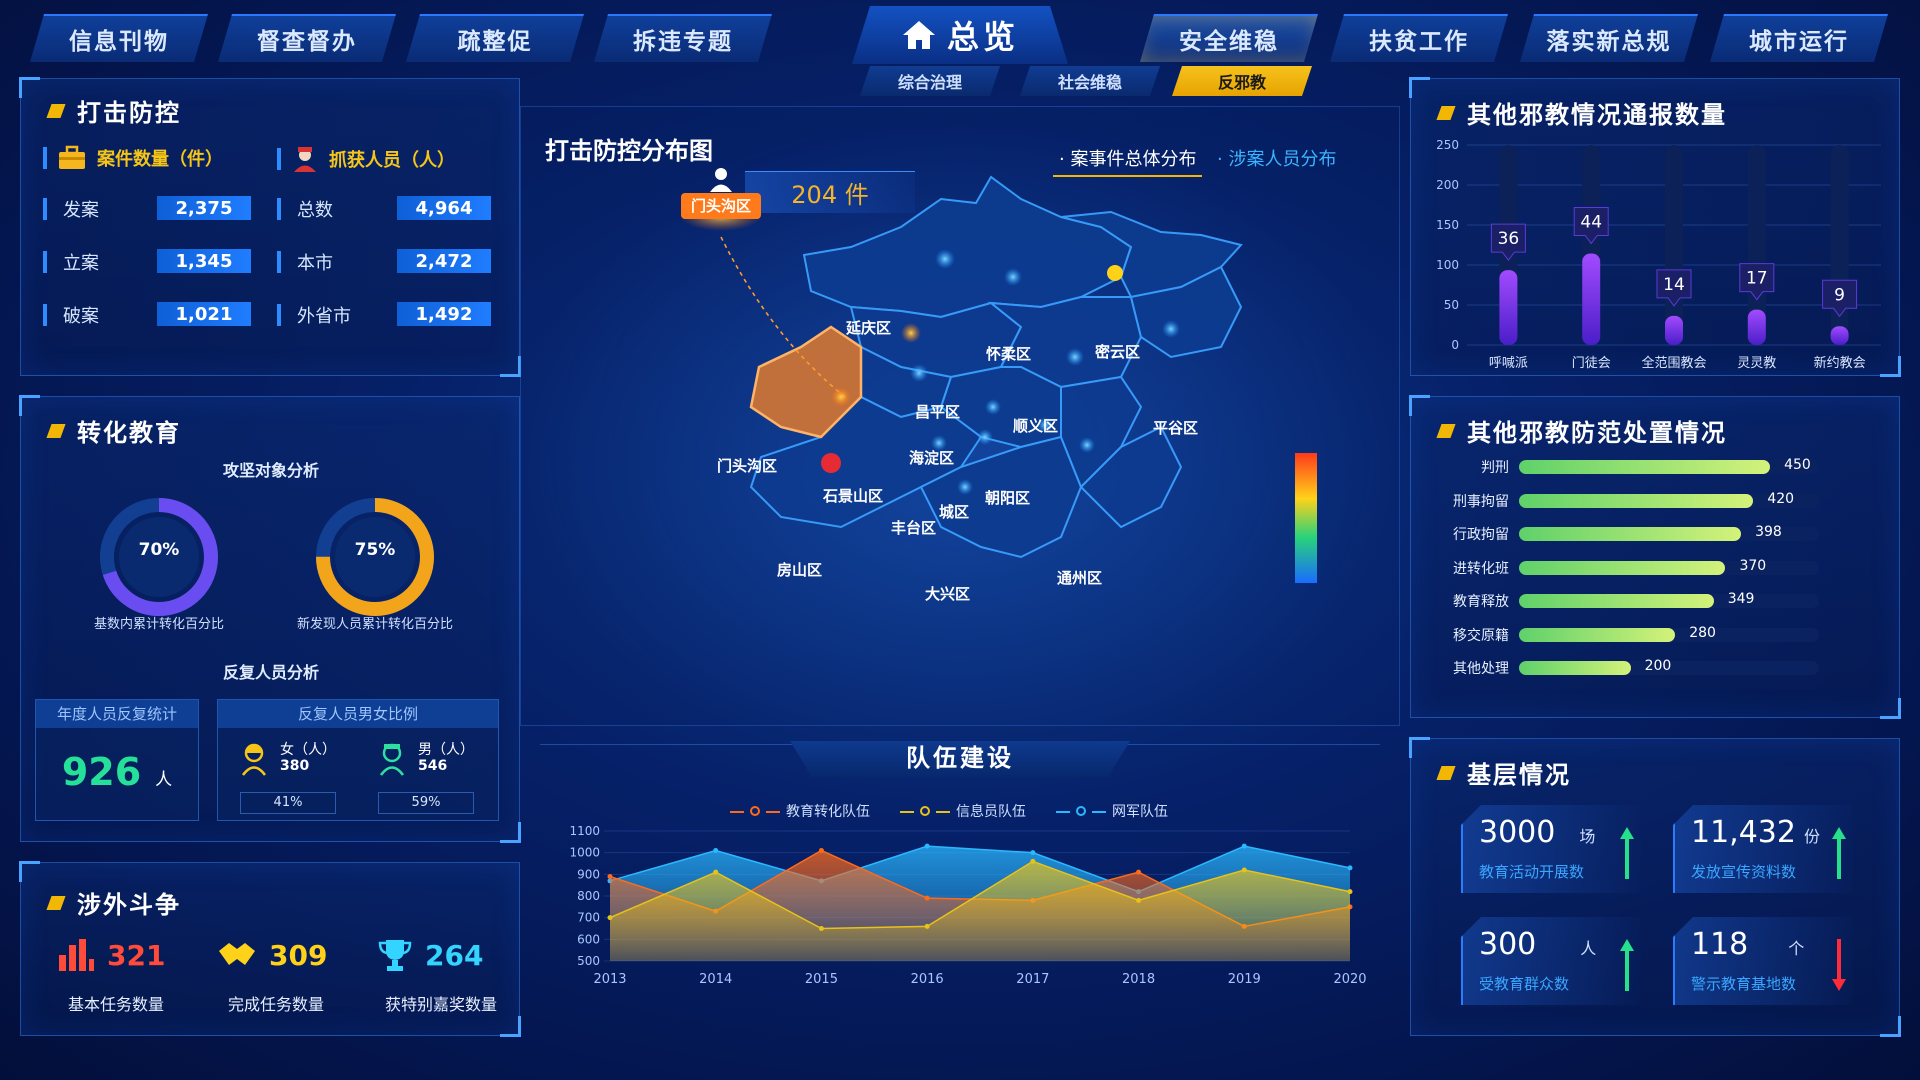 This screenshot has height=1080, width=1920. What do you see at coordinates (444, 208) in the screenshot?
I see `arrest-value: 4,964` at bounding box center [444, 208].